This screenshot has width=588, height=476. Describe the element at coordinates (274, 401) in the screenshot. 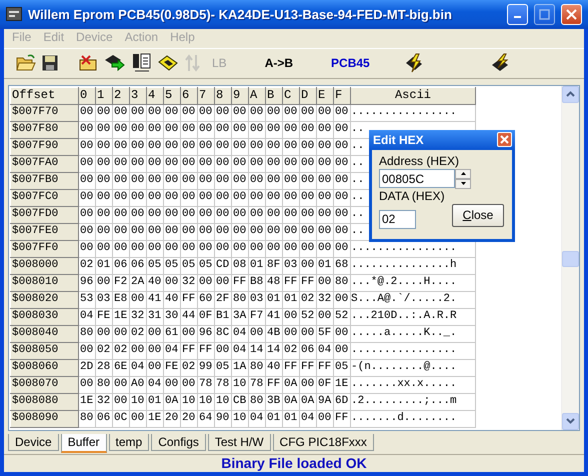

I see `hex-cell: 3B` at that location.